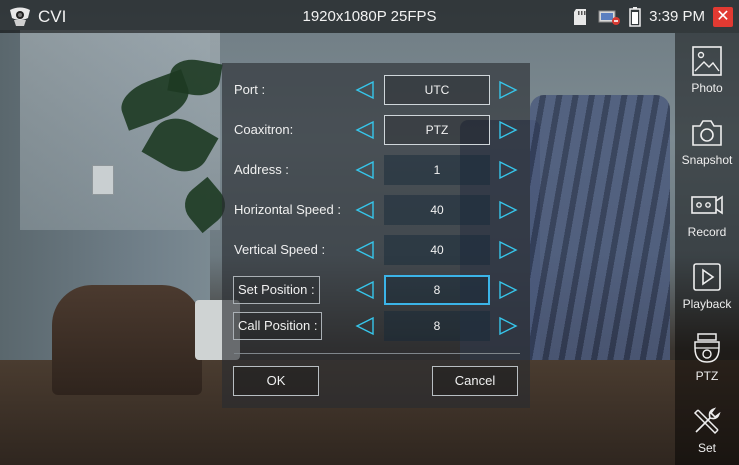 Image resolution: width=739 pixels, height=465 pixels. Describe the element at coordinates (278, 326) in the screenshot. I see `call-position-button: Call Position :` at that location.